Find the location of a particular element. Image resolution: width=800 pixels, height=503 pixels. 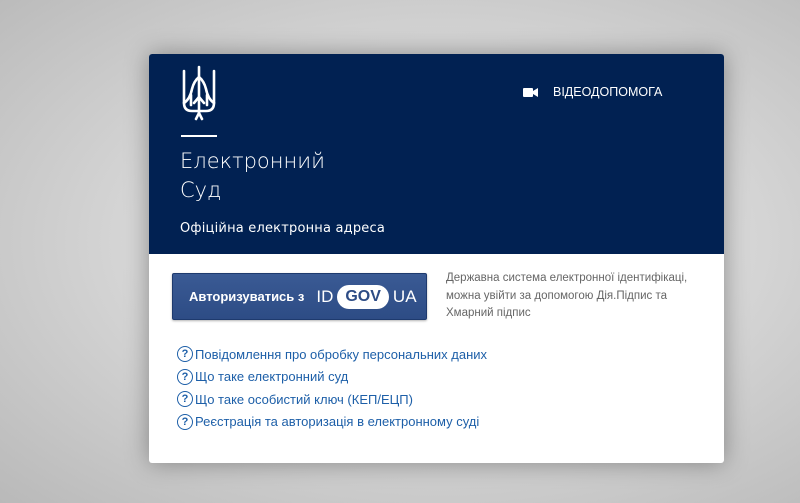

link-label: Що таке електронний суд is located at coordinates (272, 377).